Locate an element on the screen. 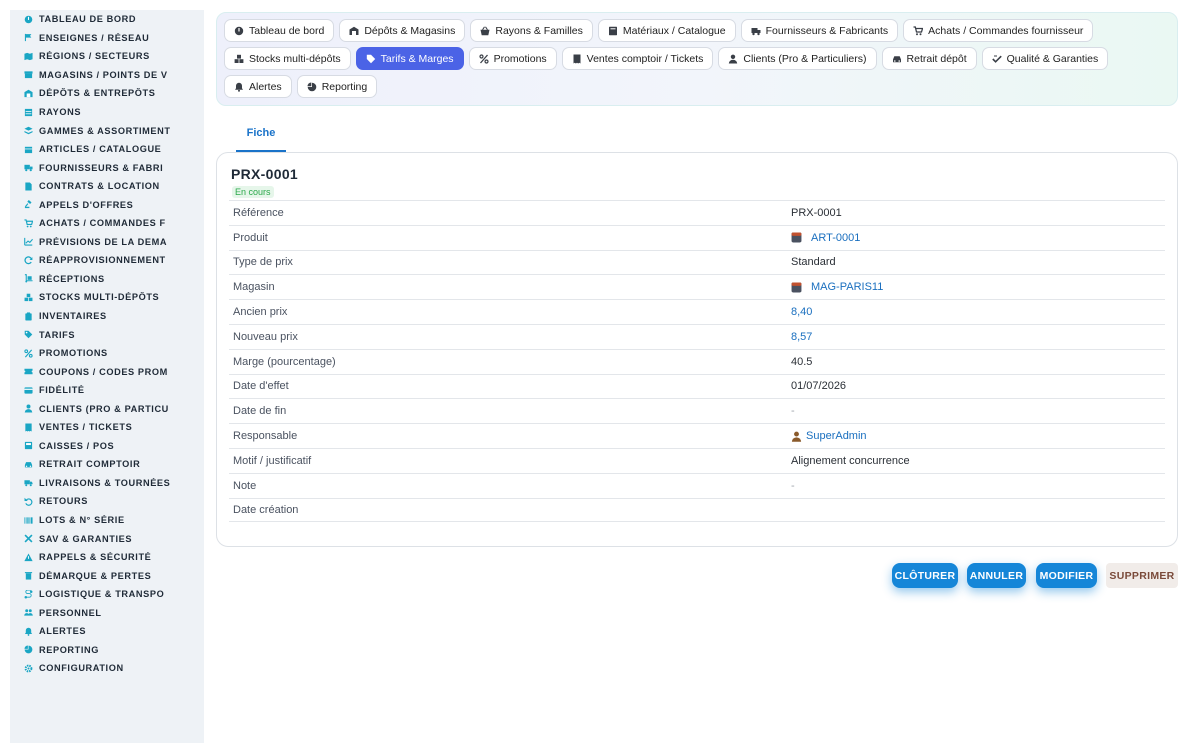 This screenshot has height=743, width=1200. tab-tableau-de-bord: Tableau de bord is located at coordinates (279, 30).